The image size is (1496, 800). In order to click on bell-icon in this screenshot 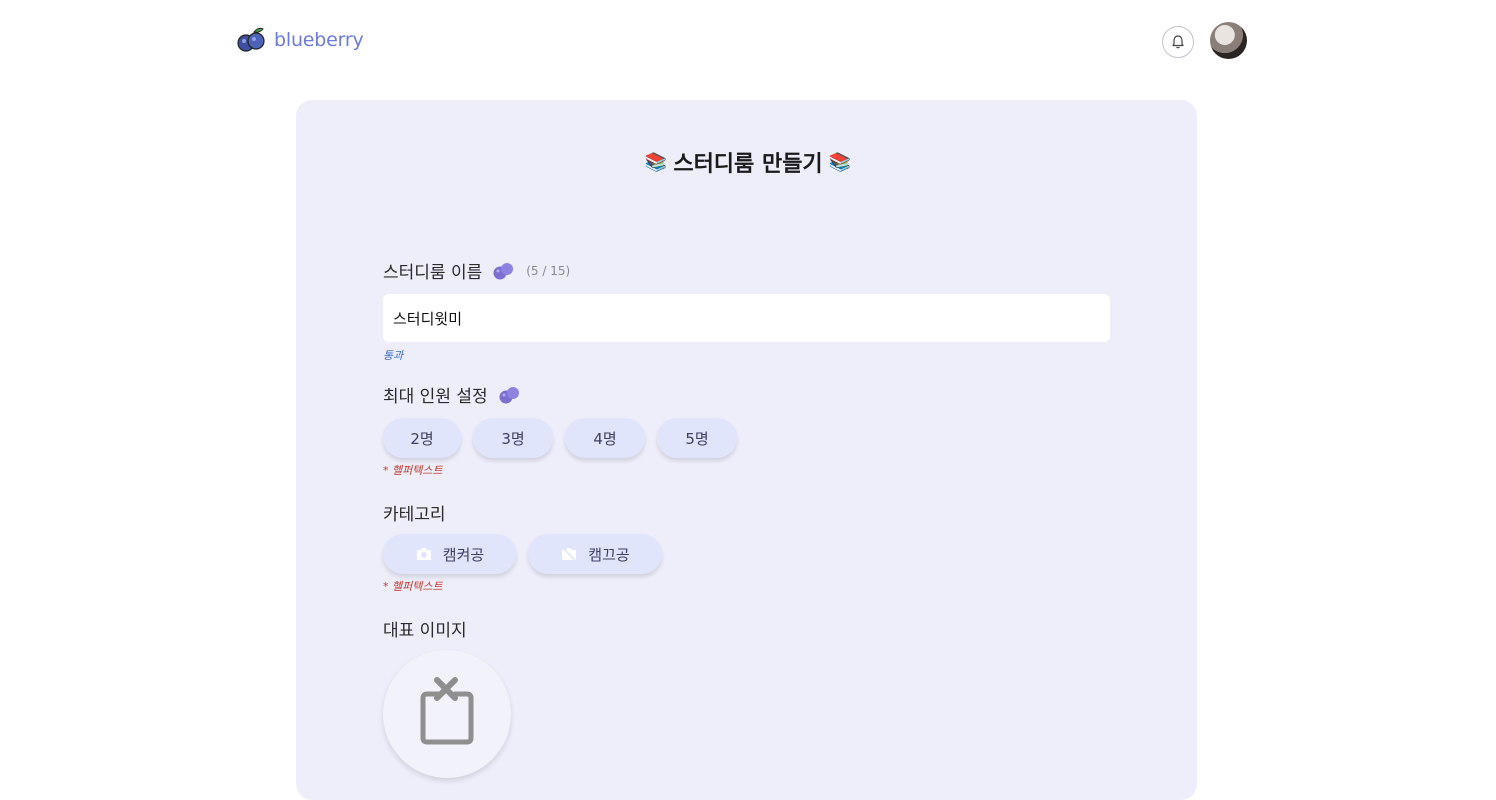, I will do `click(1178, 42)`.